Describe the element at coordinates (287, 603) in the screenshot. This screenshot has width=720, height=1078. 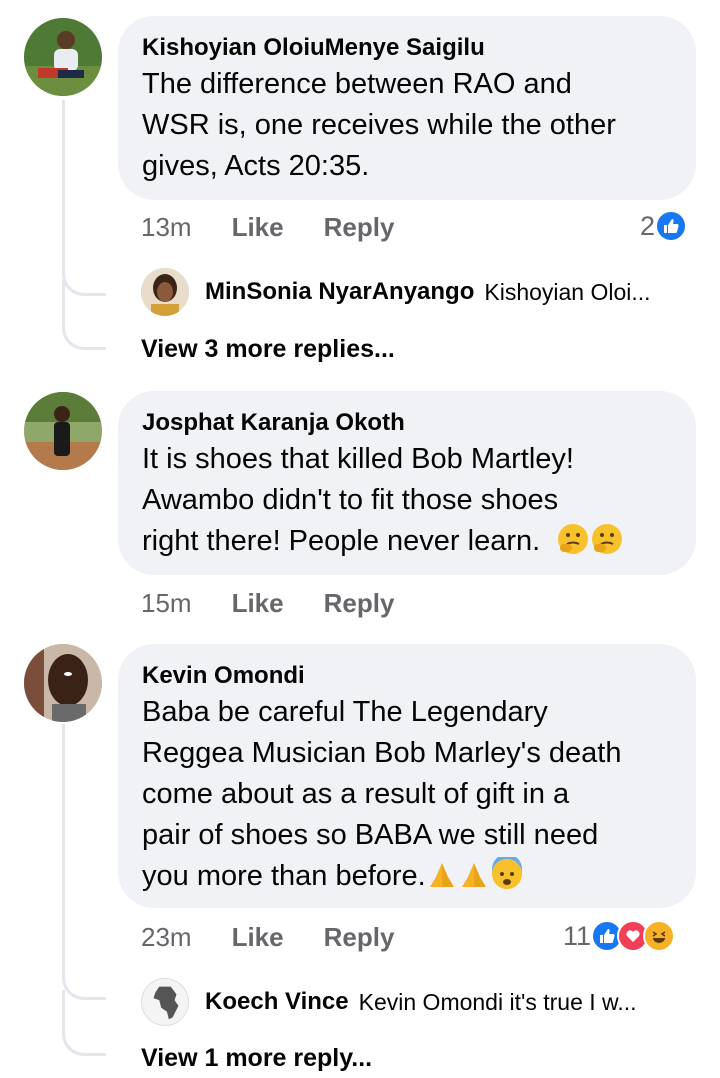
I see `comment-actions: 15m Like Reply` at that location.